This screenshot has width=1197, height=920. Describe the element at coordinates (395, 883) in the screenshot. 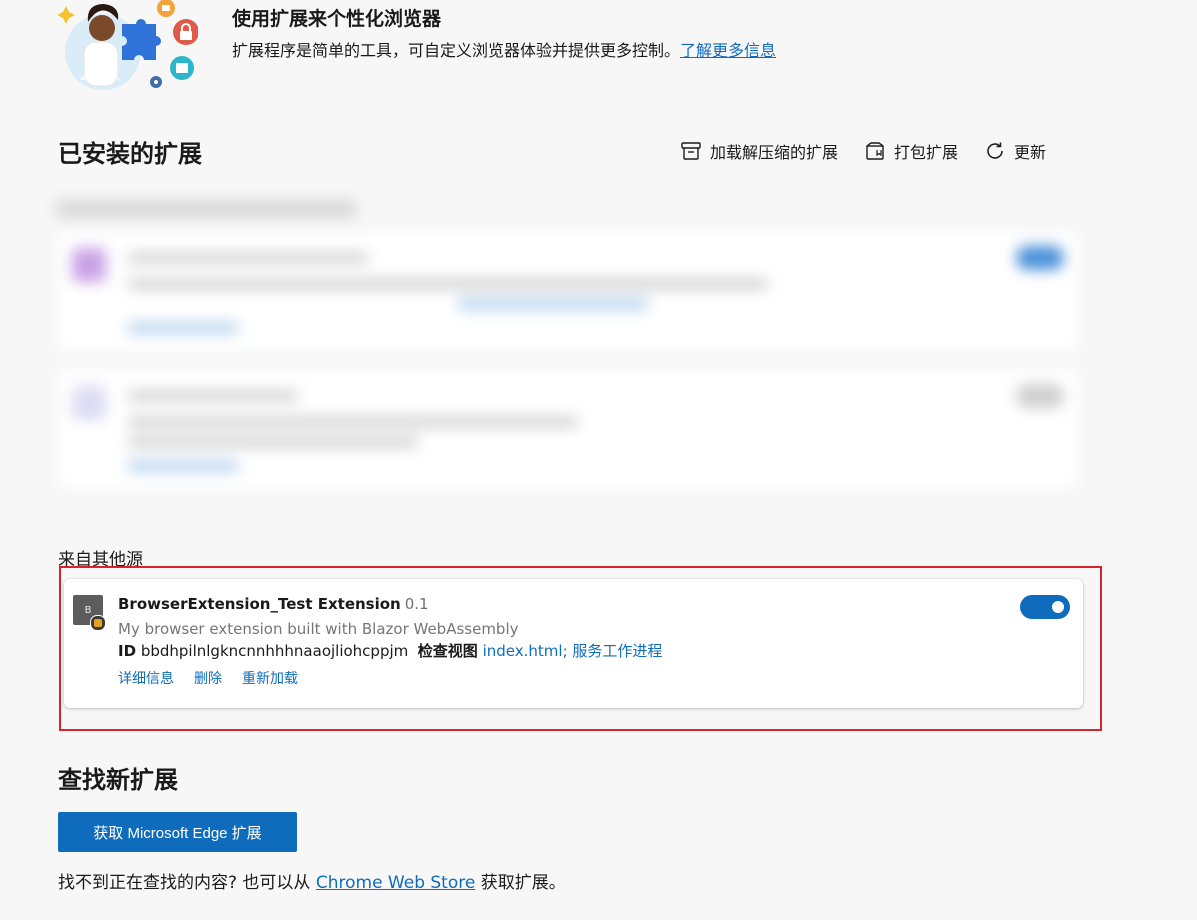

I see `chrome-web-store-link: Chrome Web Store` at that location.